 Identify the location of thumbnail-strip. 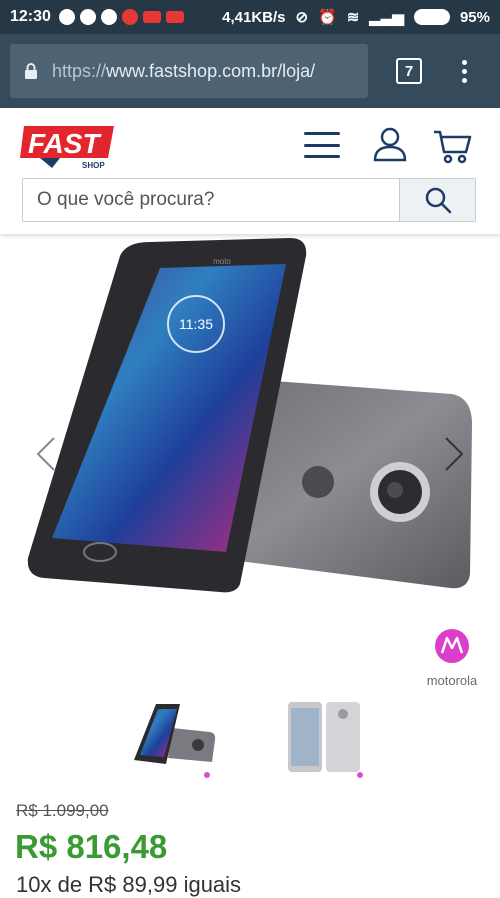
(250, 740).